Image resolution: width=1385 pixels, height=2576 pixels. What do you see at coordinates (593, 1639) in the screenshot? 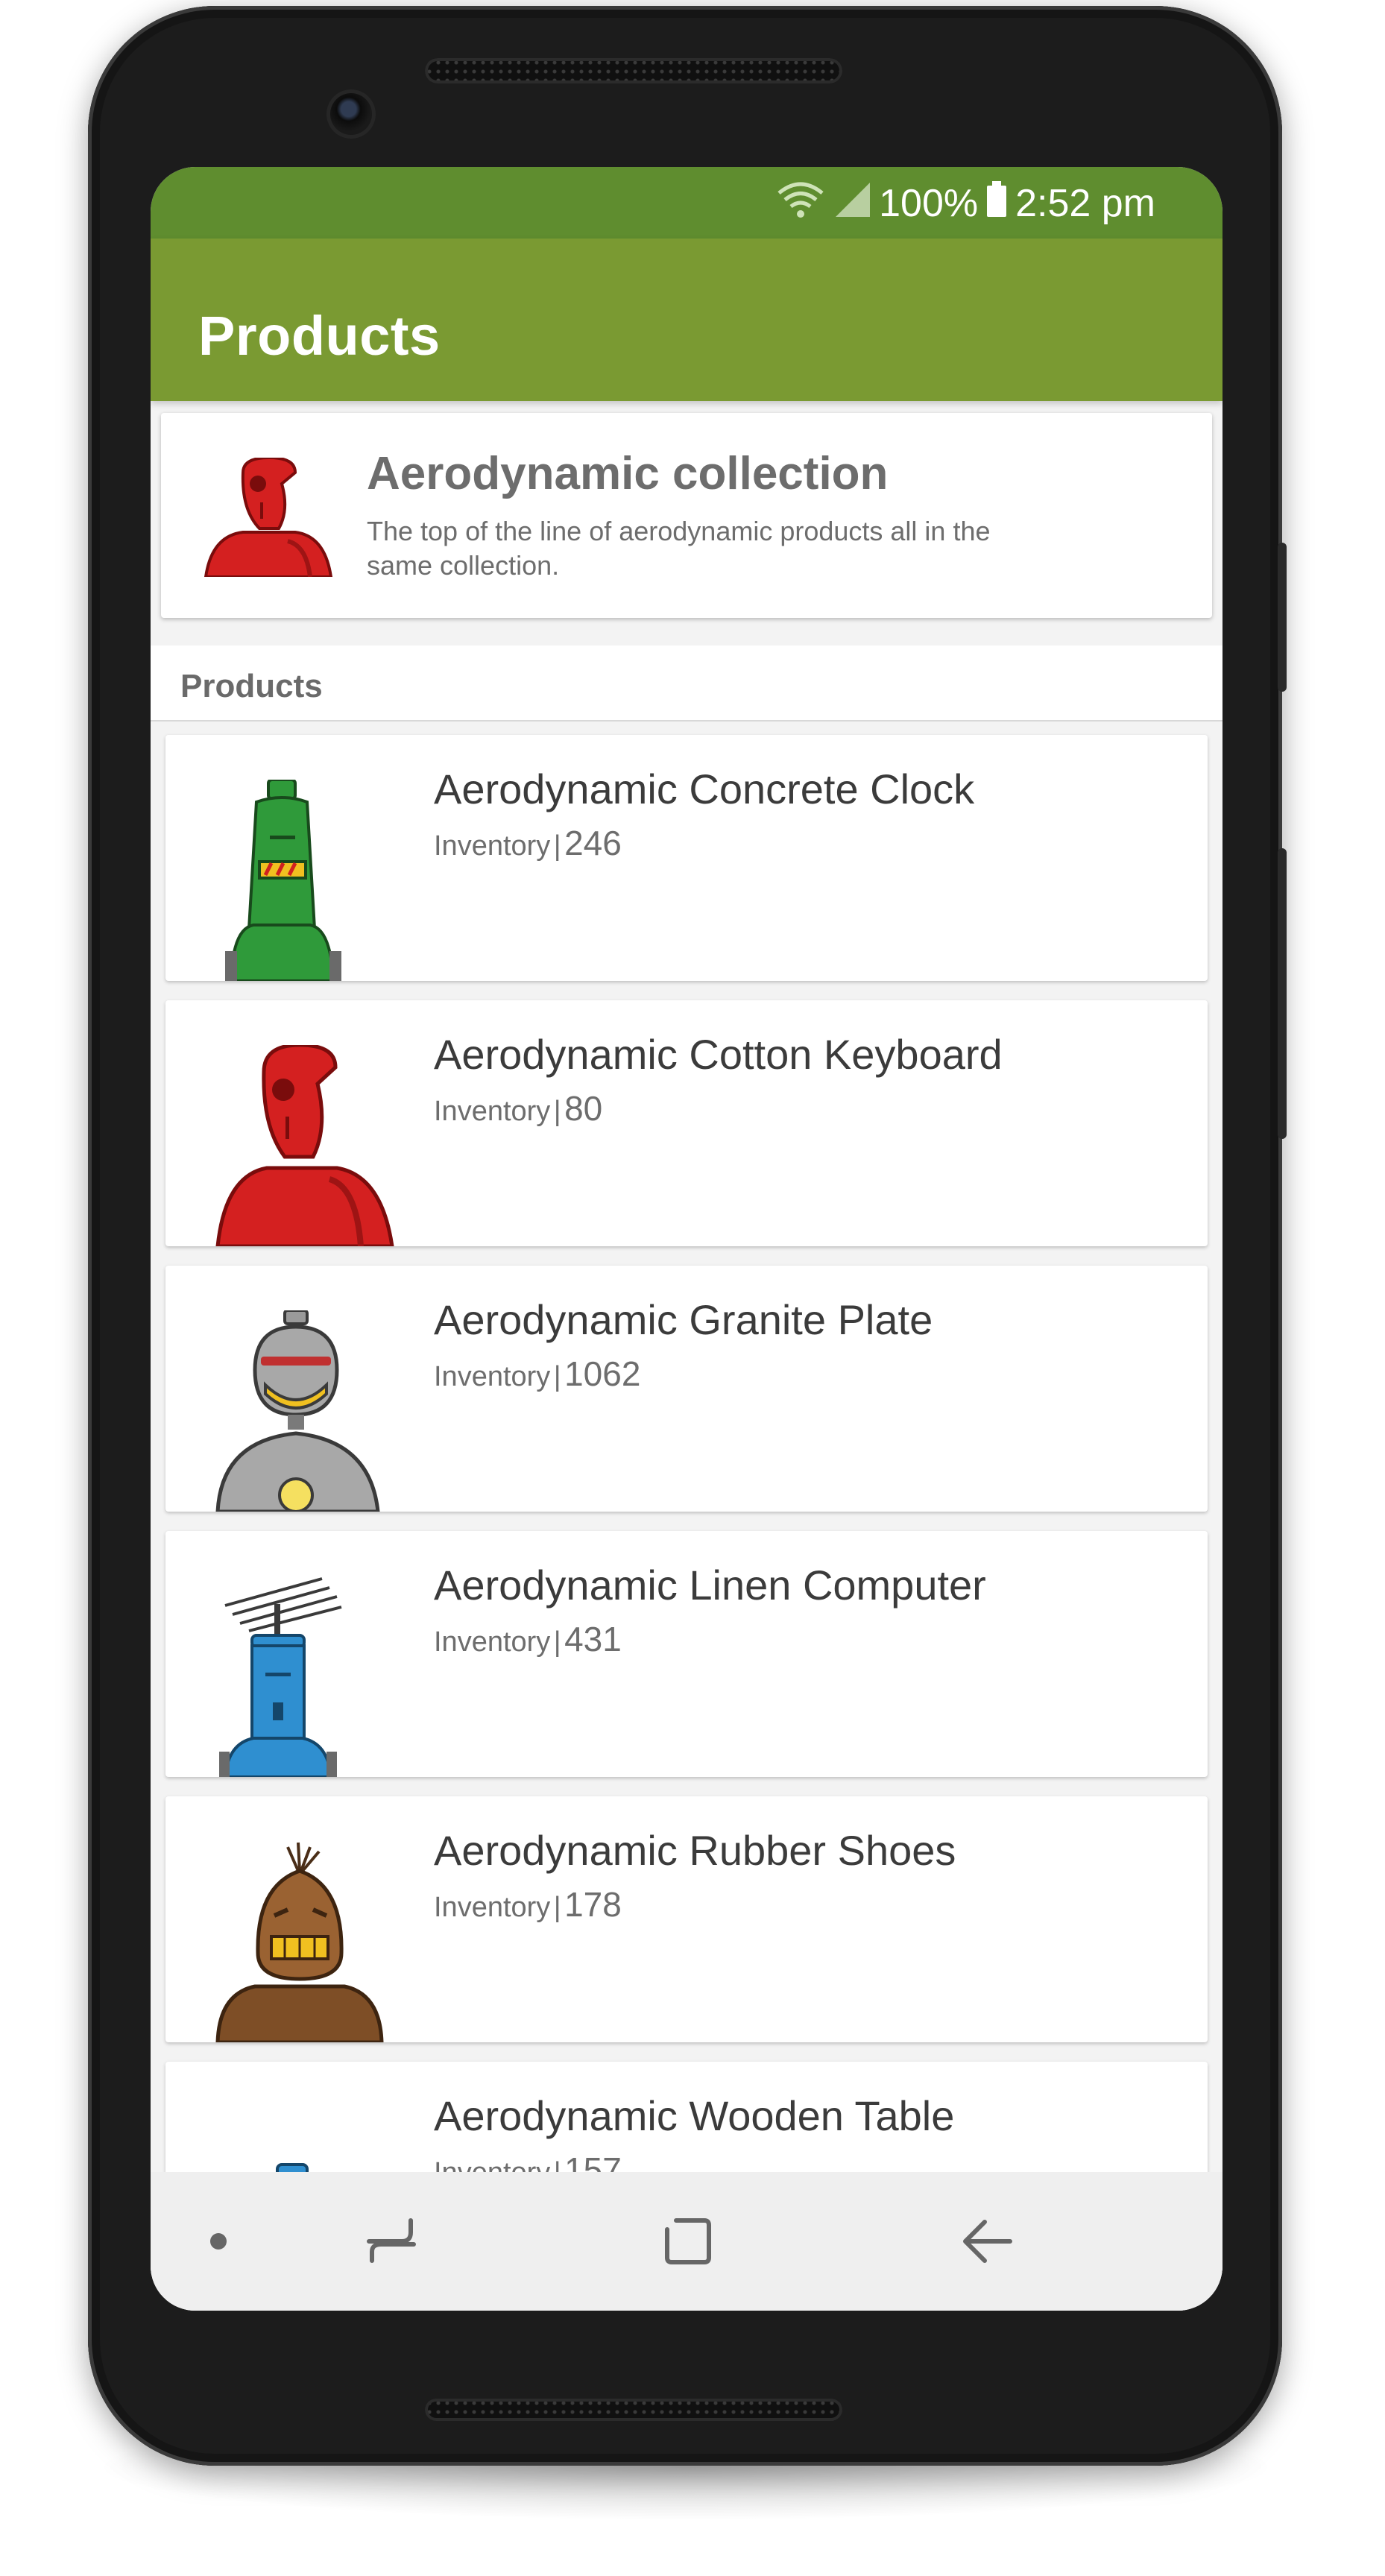
I see `inventory-value: 431` at bounding box center [593, 1639].